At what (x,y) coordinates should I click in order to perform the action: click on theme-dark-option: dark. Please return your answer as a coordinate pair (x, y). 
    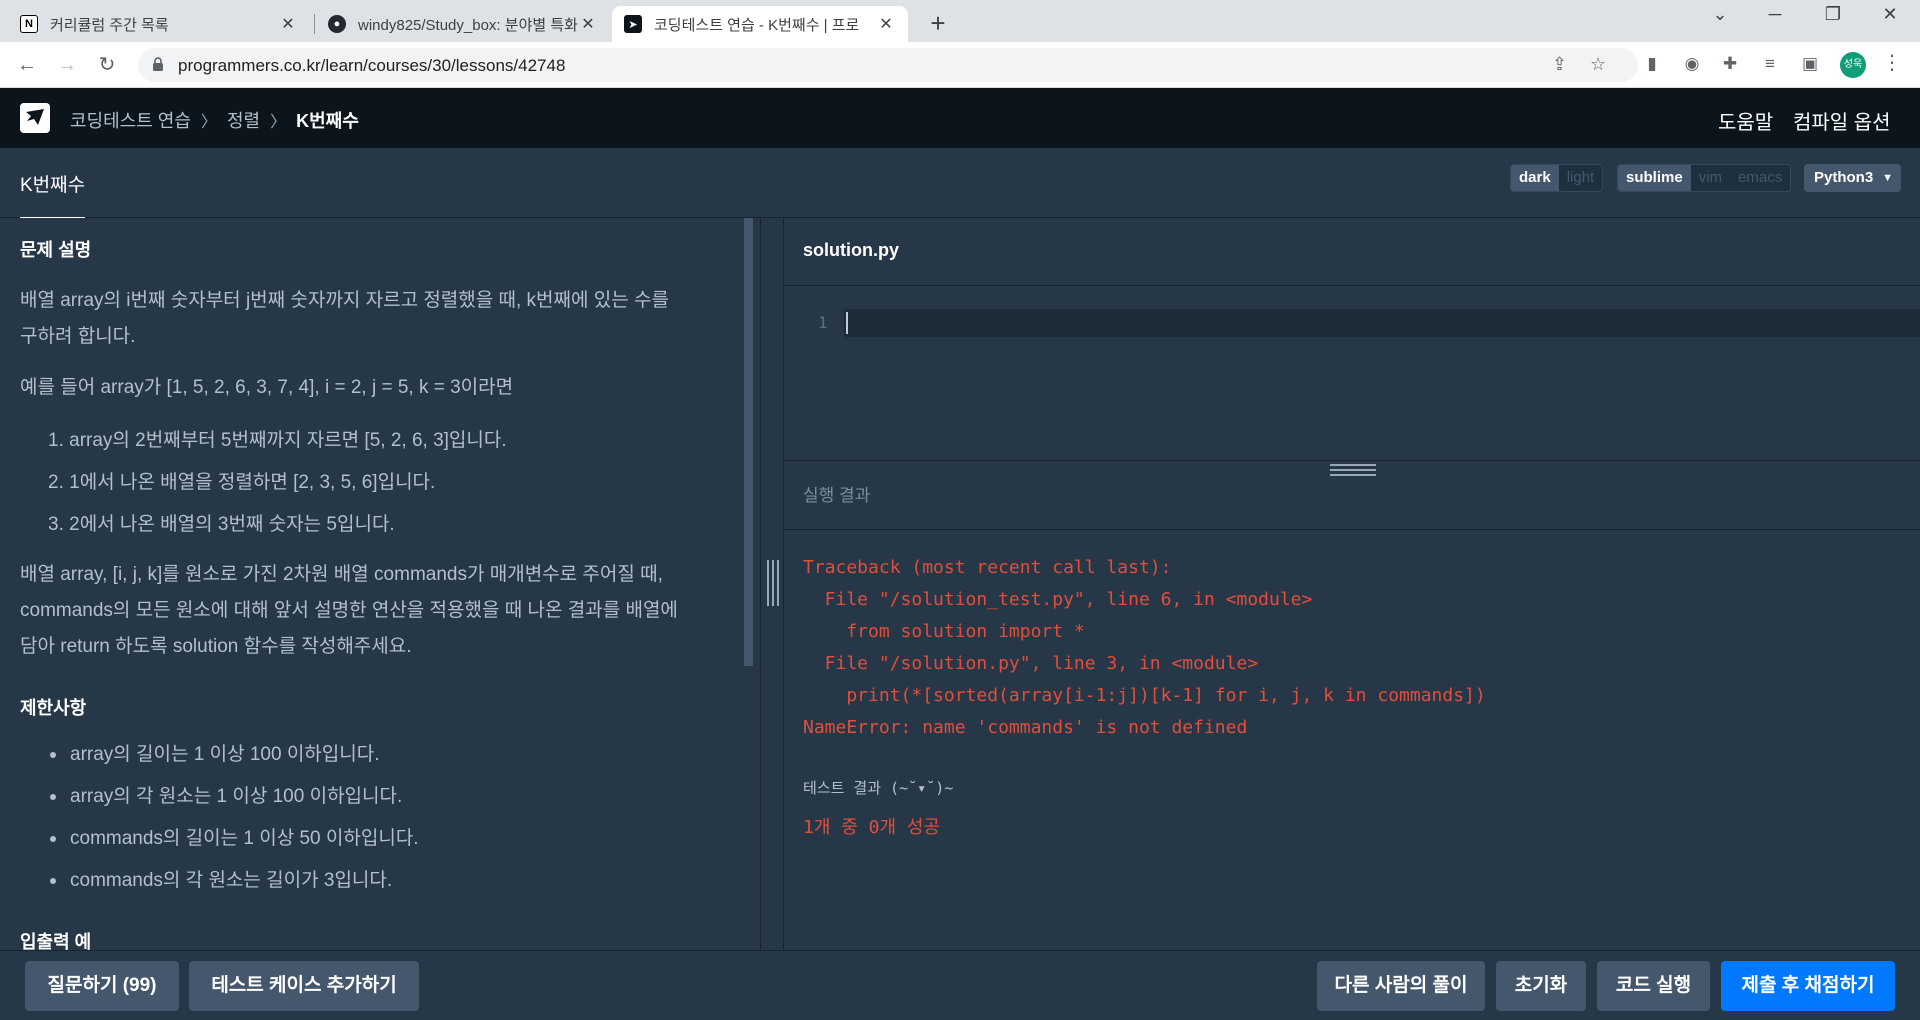
    Looking at the image, I should click on (1535, 178).